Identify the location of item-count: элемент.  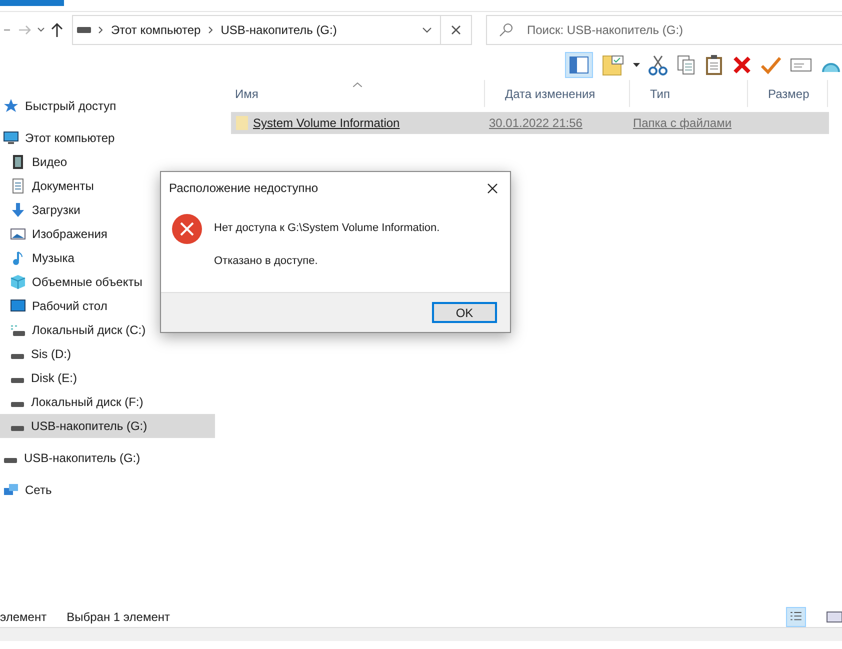
(23, 617).